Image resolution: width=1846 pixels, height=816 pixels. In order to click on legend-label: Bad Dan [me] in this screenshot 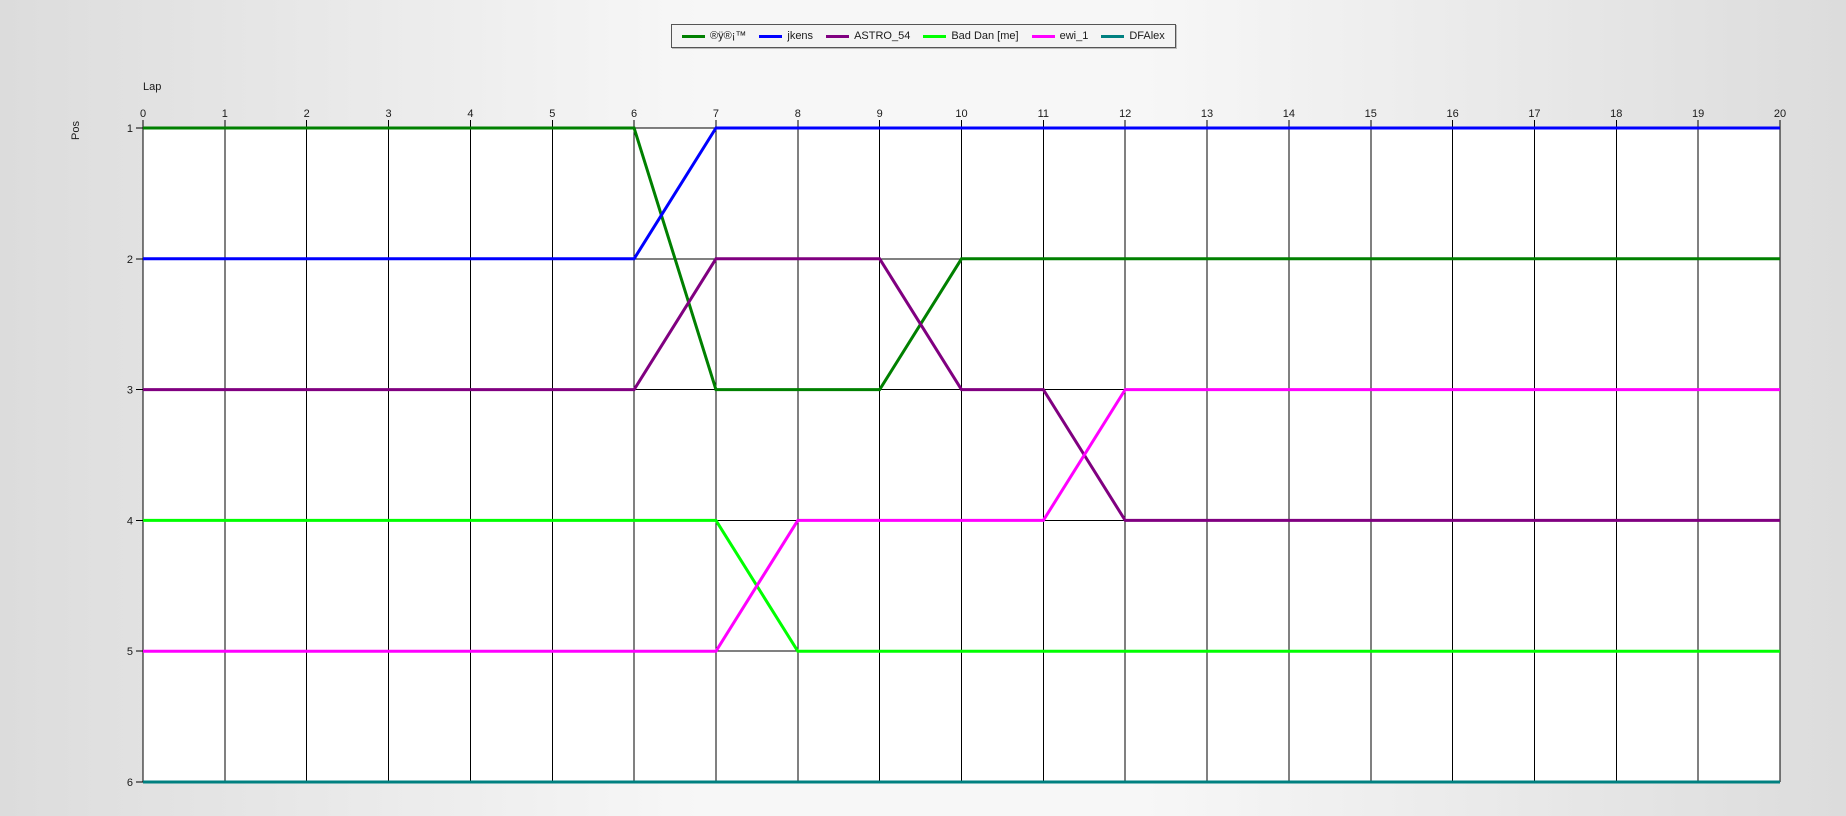, I will do `click(985, 36)`.